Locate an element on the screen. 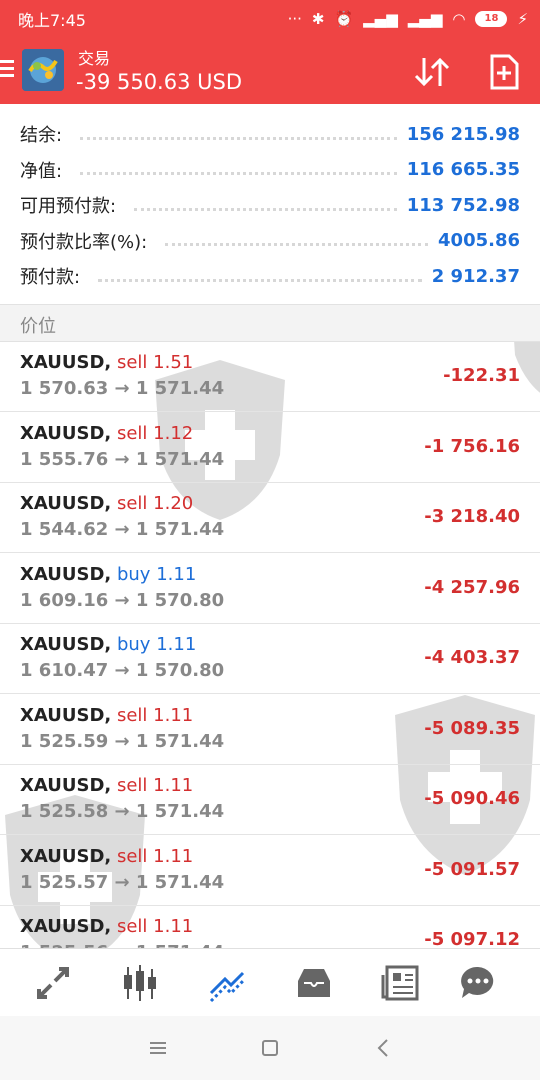  app-bar: 交易 -39 550.63 USD is located at coordinates (270, 71).